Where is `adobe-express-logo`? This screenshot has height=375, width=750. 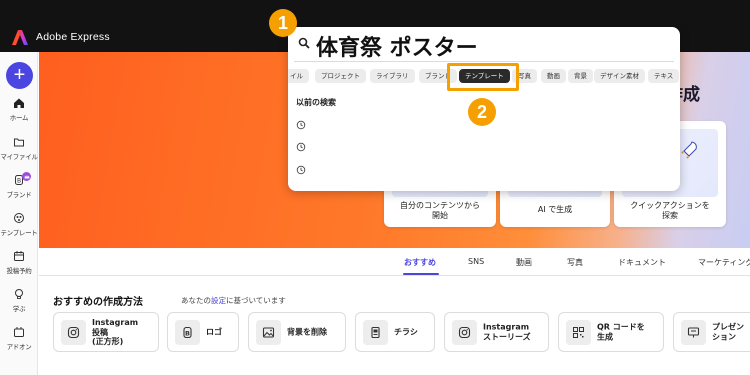
adobe-express-logo is located at coordinates (20, 37).